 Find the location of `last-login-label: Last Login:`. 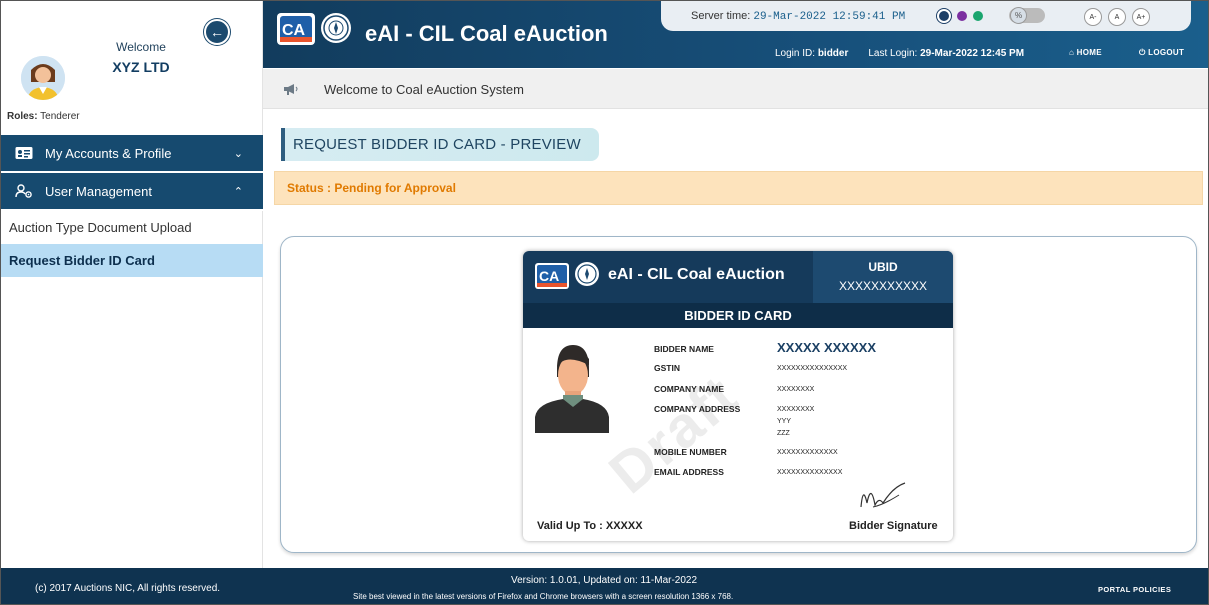

last-login-label: Last Login: is located at coordinates (893, 53).